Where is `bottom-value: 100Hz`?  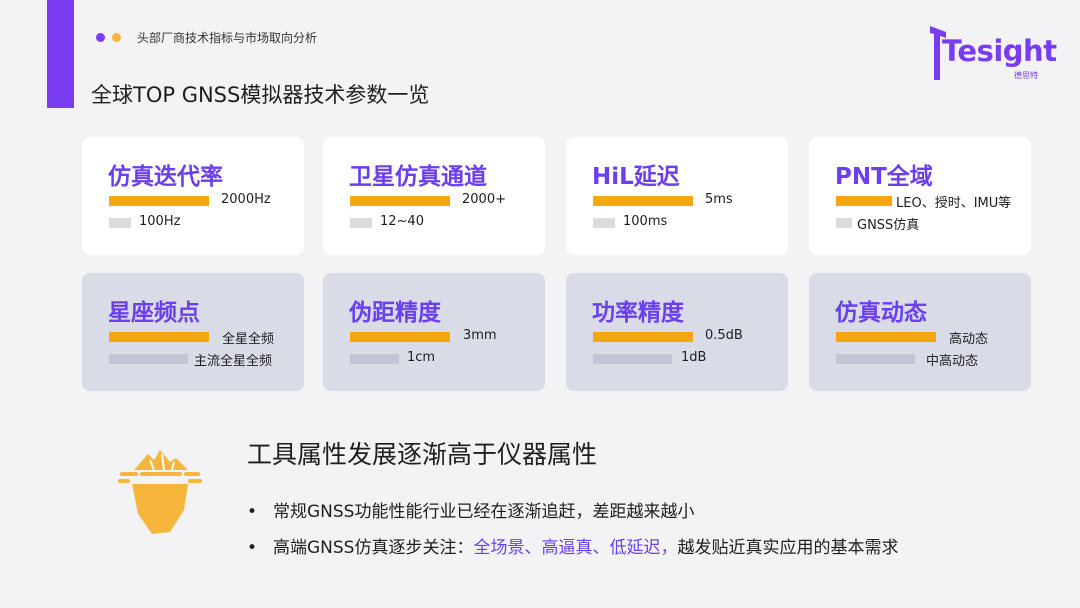 bottom-value: 100Hz is located at coordinates (160, 221).